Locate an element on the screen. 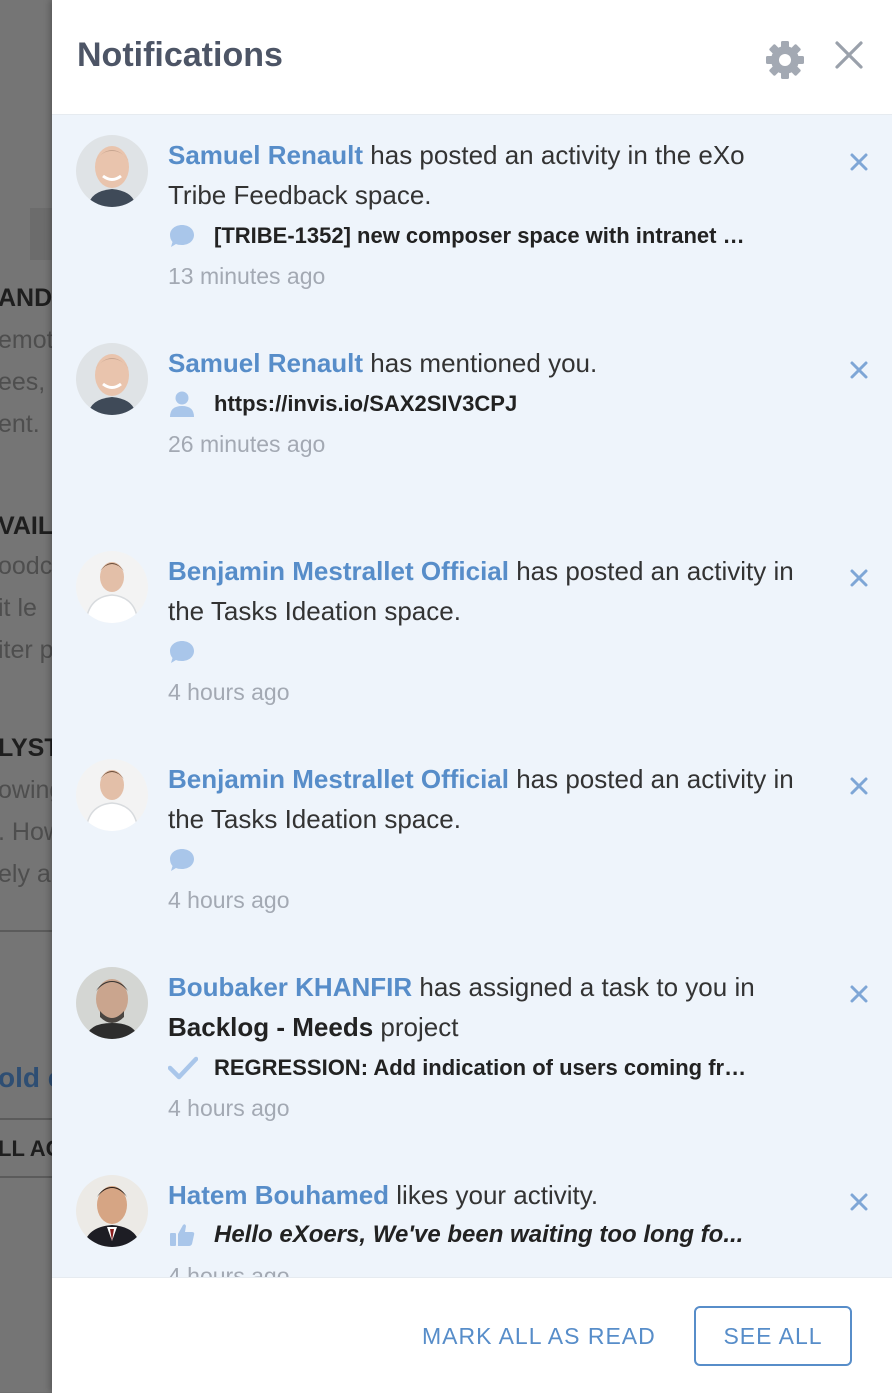  notification-message: Hatem Bouhamed likes your activity. is located at coordinates (488, 1195).